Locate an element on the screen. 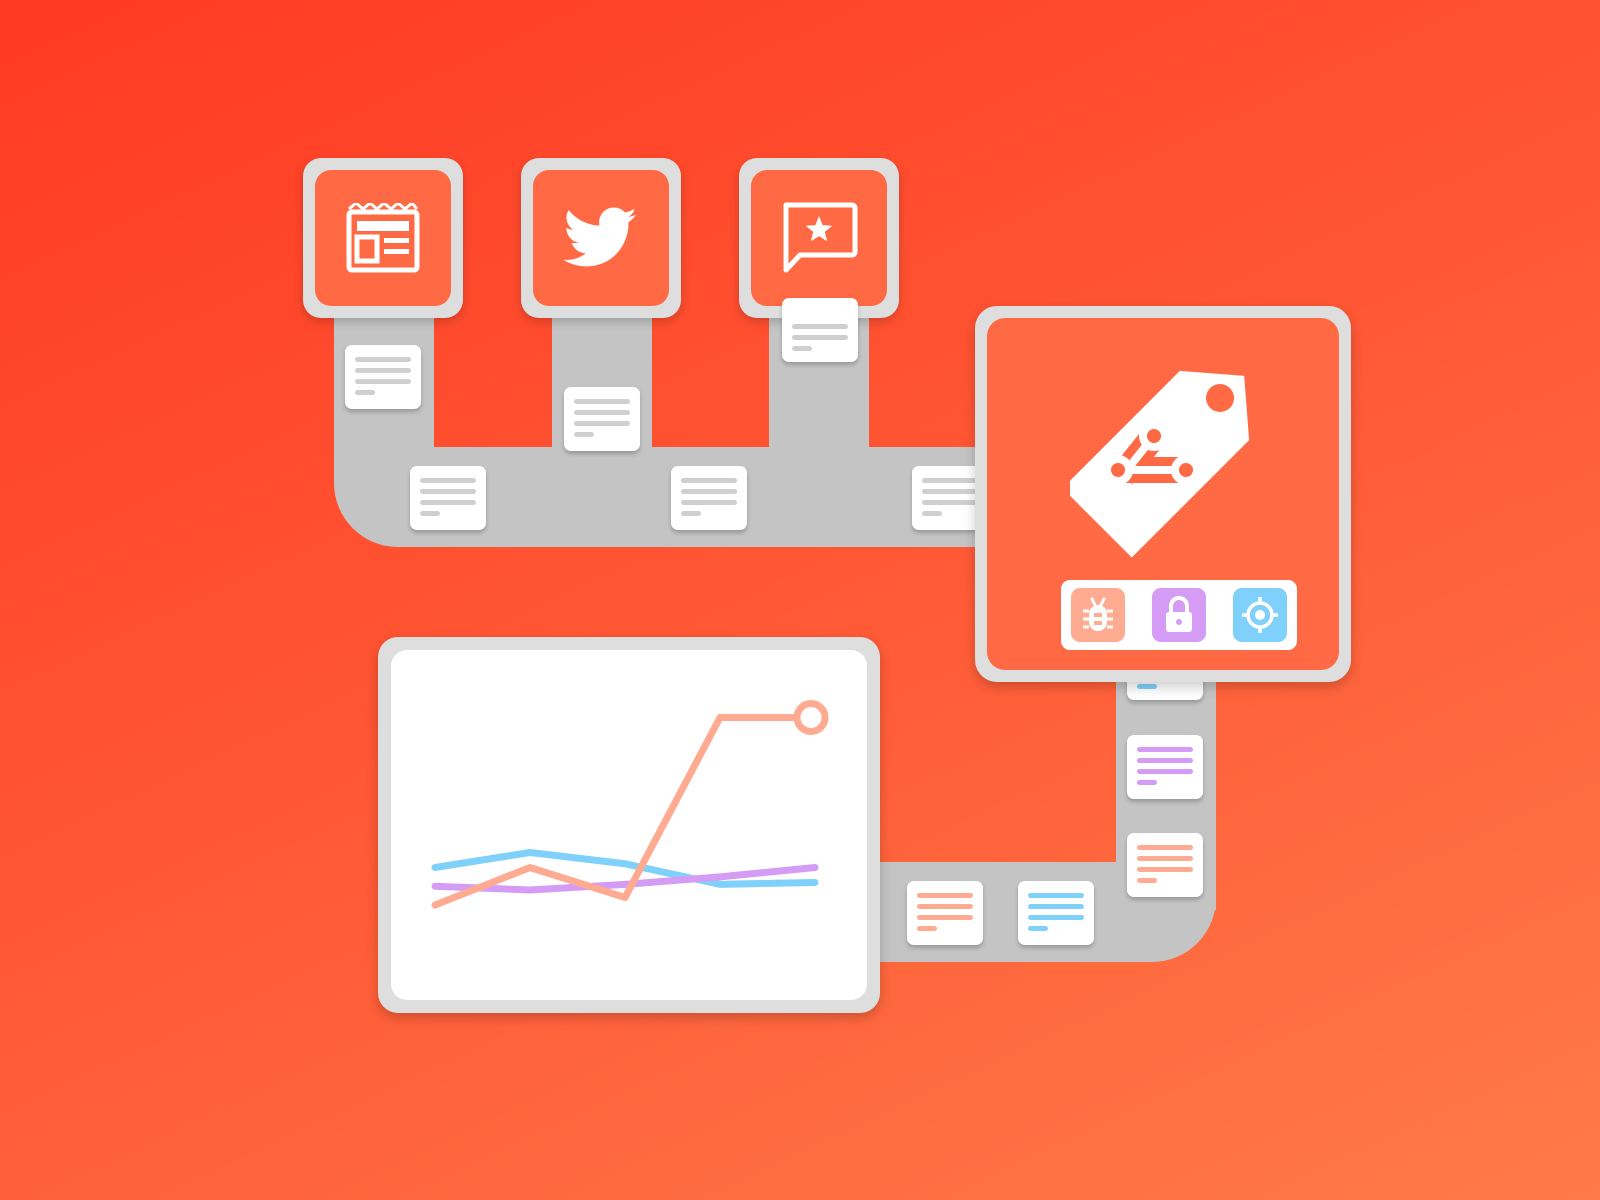  newspaper-icon is located at coordinates (383, 238).